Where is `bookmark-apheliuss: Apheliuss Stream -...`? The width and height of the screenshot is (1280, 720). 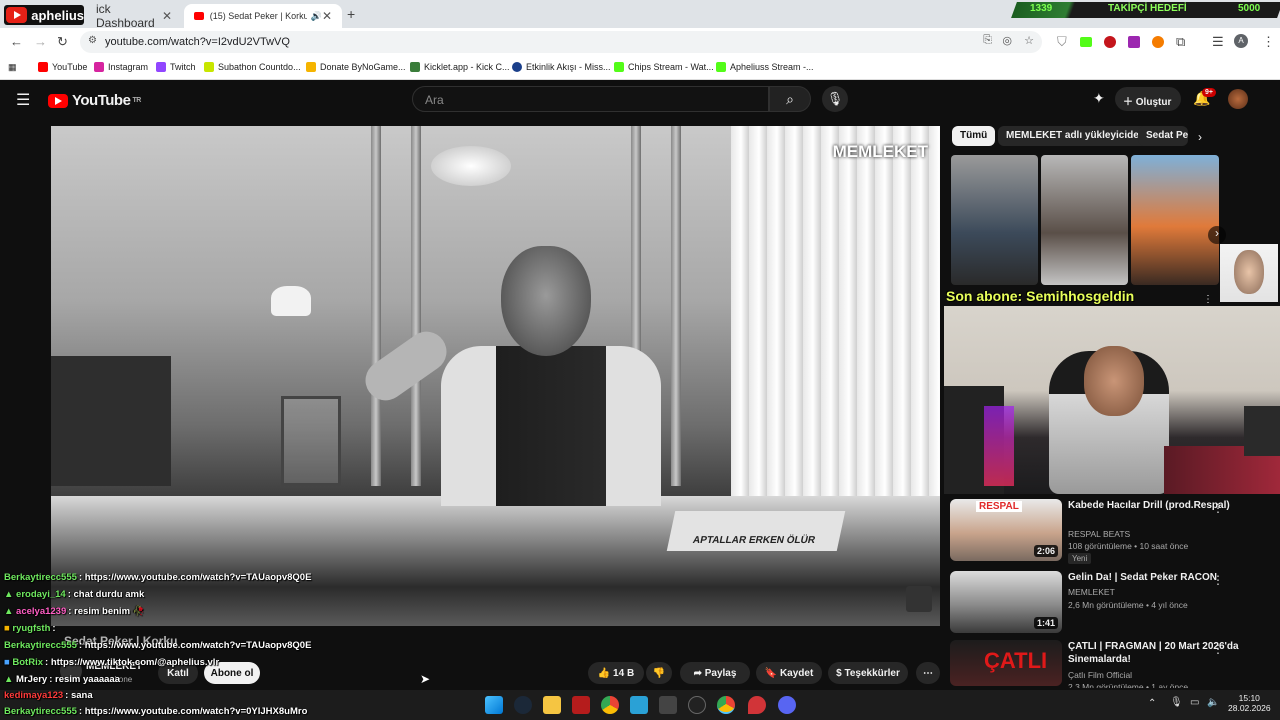 bookmark-apheliuss: Apheliuss Stream -... is located at coordinates (765, 67).